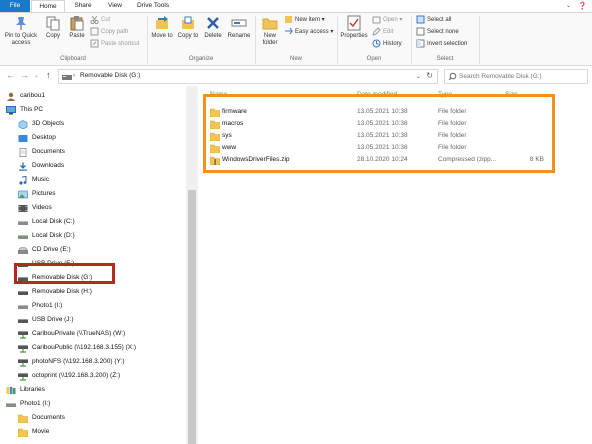 This screenshot has height=444, width=592. What do you see at coordinates (48, 6) in the screenshot?
I see `tab-home: Home` at bounding box center [48, 6].